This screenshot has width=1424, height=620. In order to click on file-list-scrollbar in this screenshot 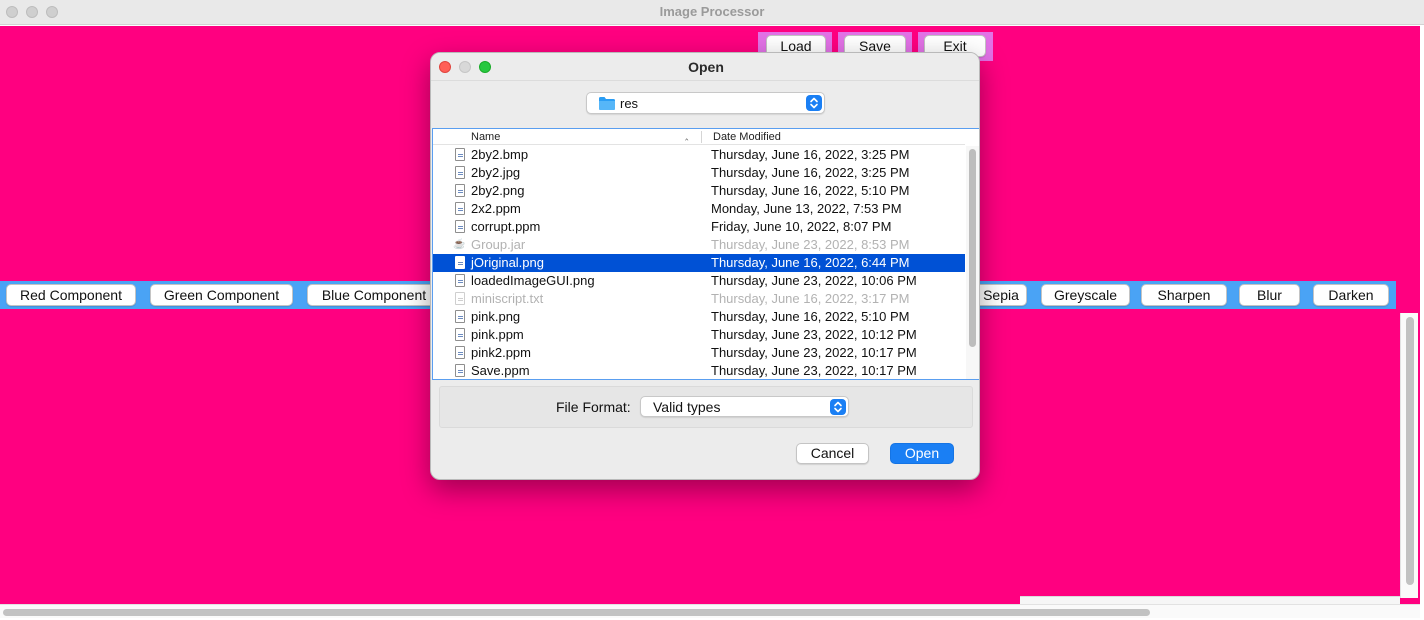, I will do `click(972, 262)`.